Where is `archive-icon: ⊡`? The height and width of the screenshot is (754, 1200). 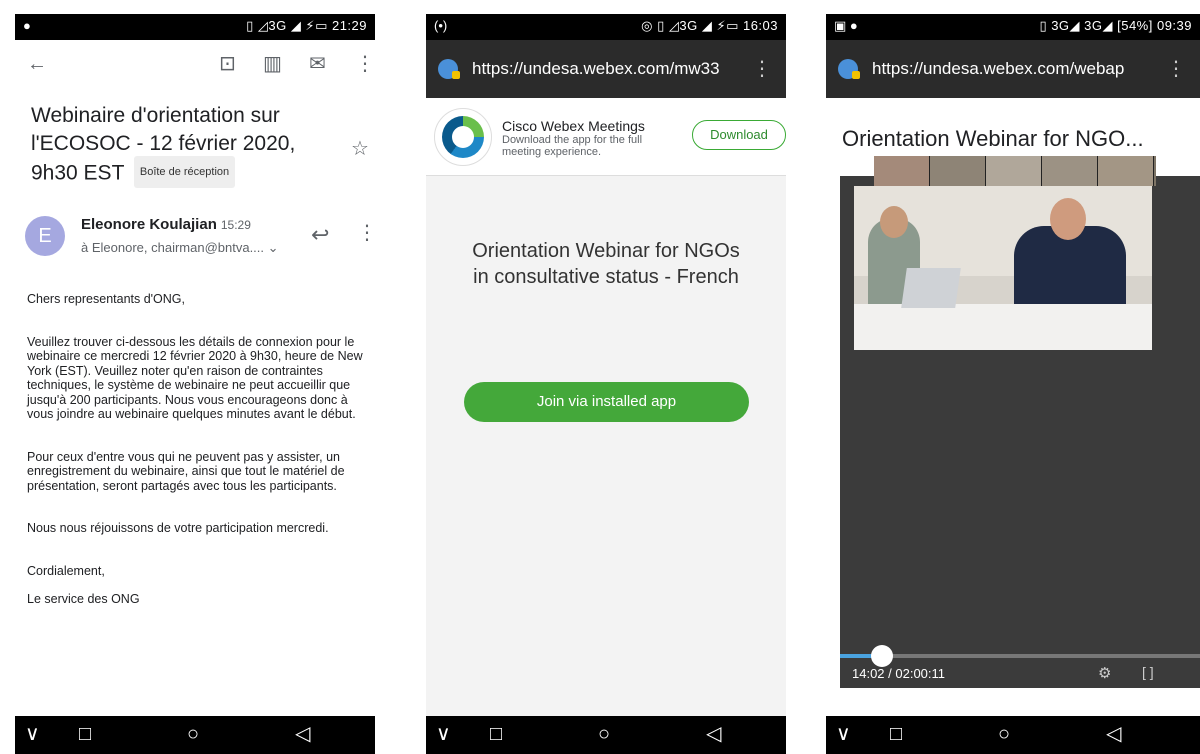
archive-icon: ⊡ is located at coordinates (227, 64).